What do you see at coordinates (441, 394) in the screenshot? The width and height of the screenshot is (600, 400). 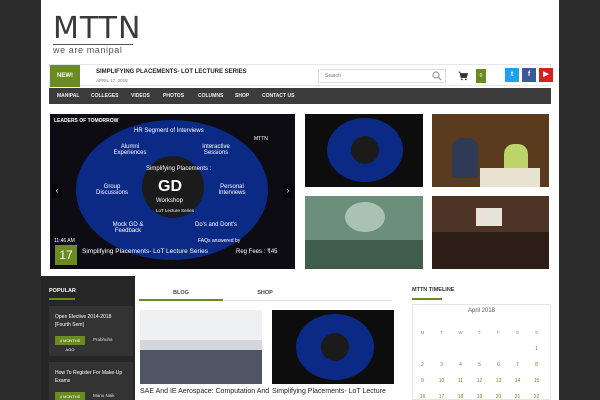 I see `calendar-day: 17` at bounding box center [441, 394].